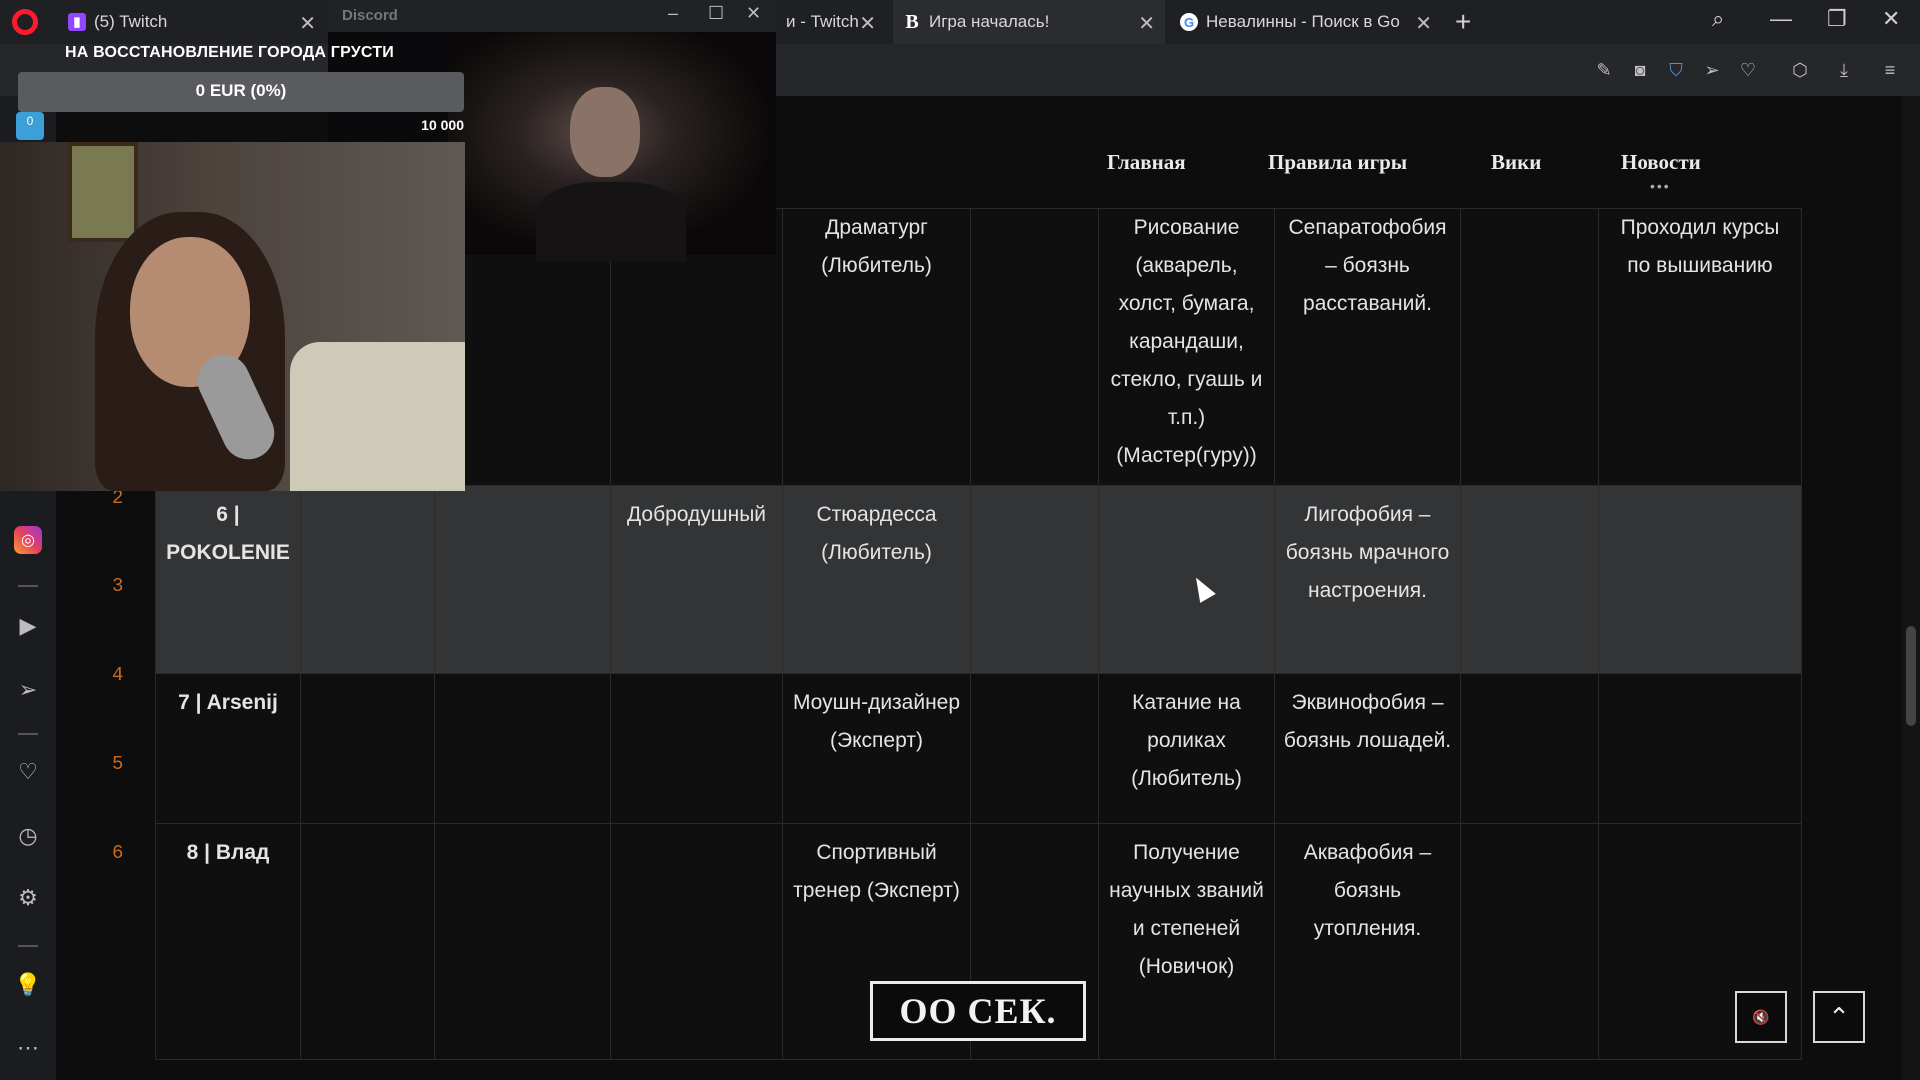 The image size is (1920, 1080). What do you see at coordinates (1367, 941) in the screenshot?
I see `table-cell: Аквафобия – боязнь утопления.` at bounding box center [1367, 941].